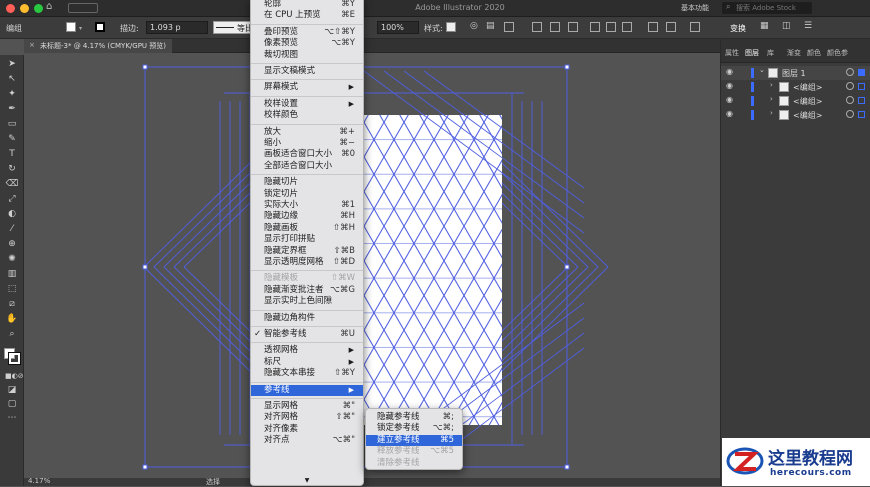  I want to click on menu-item: 裁切视图, so click(307, 55).